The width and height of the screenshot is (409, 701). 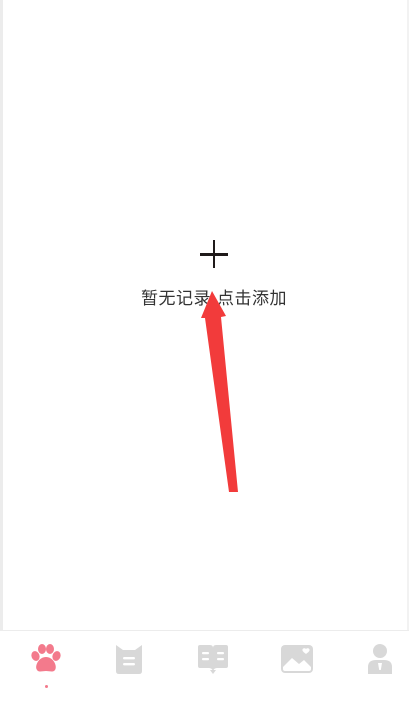 I want to click on user-icon, so click(x=380, y=659).